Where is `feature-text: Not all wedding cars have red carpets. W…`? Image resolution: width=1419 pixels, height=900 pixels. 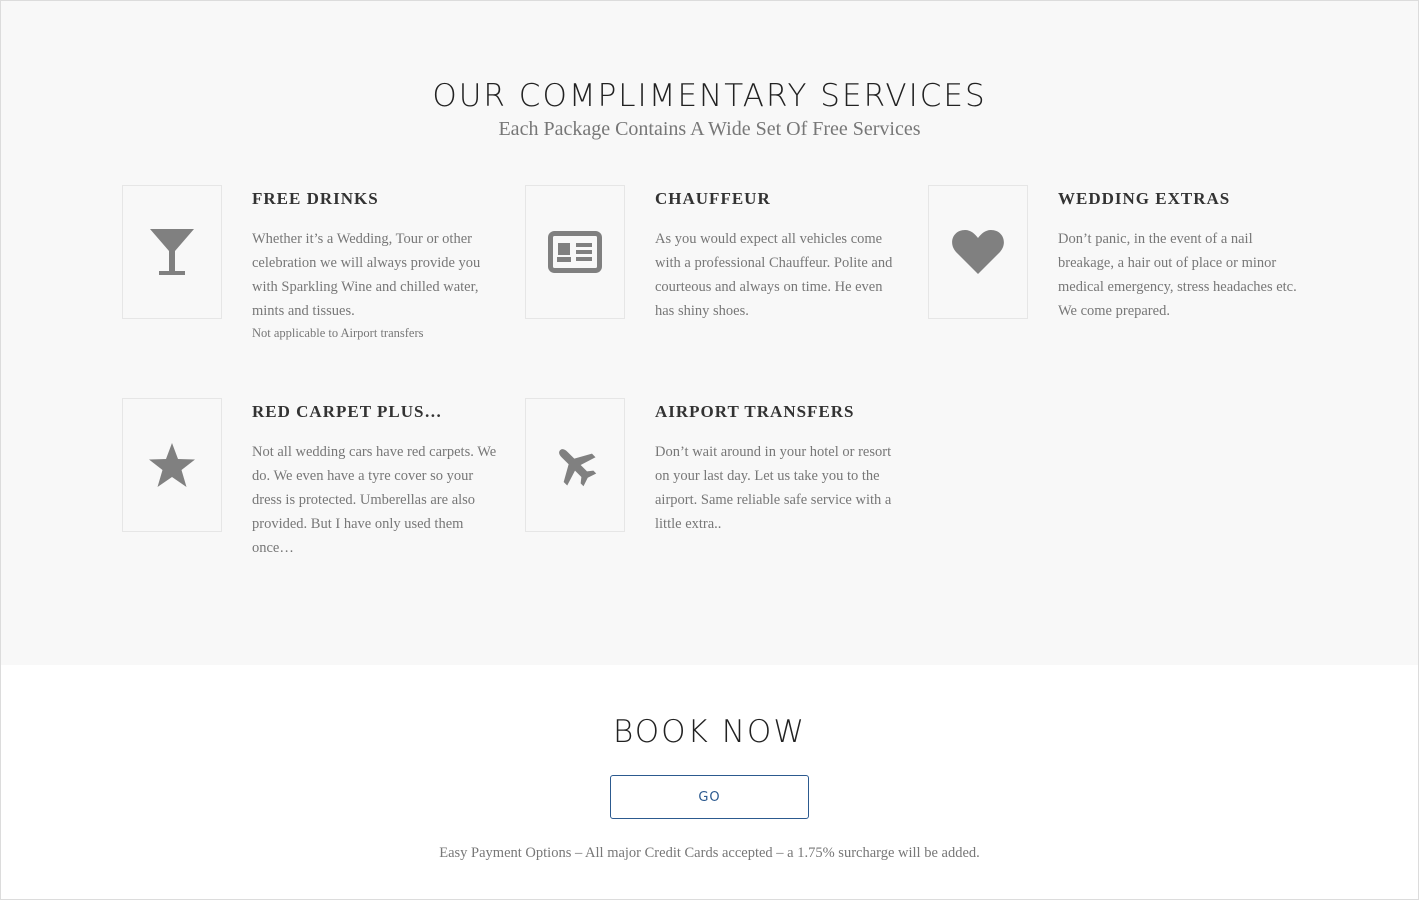 feature-text: Not all wedding cars have red carpets. W… is located at coordinates (374, 500).